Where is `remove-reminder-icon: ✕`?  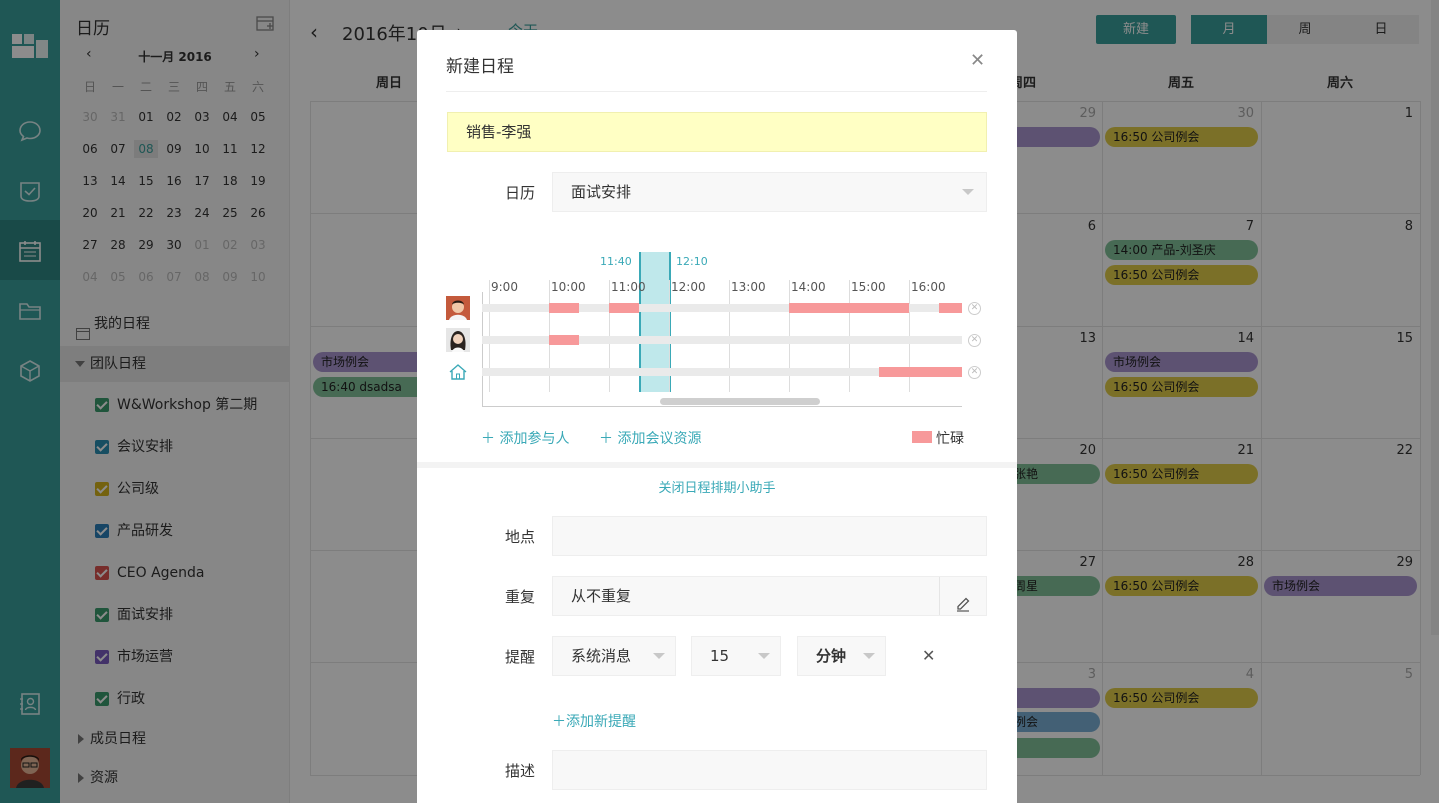
remove-reminder-icon: ✕ is located at coordinates (928, 655).